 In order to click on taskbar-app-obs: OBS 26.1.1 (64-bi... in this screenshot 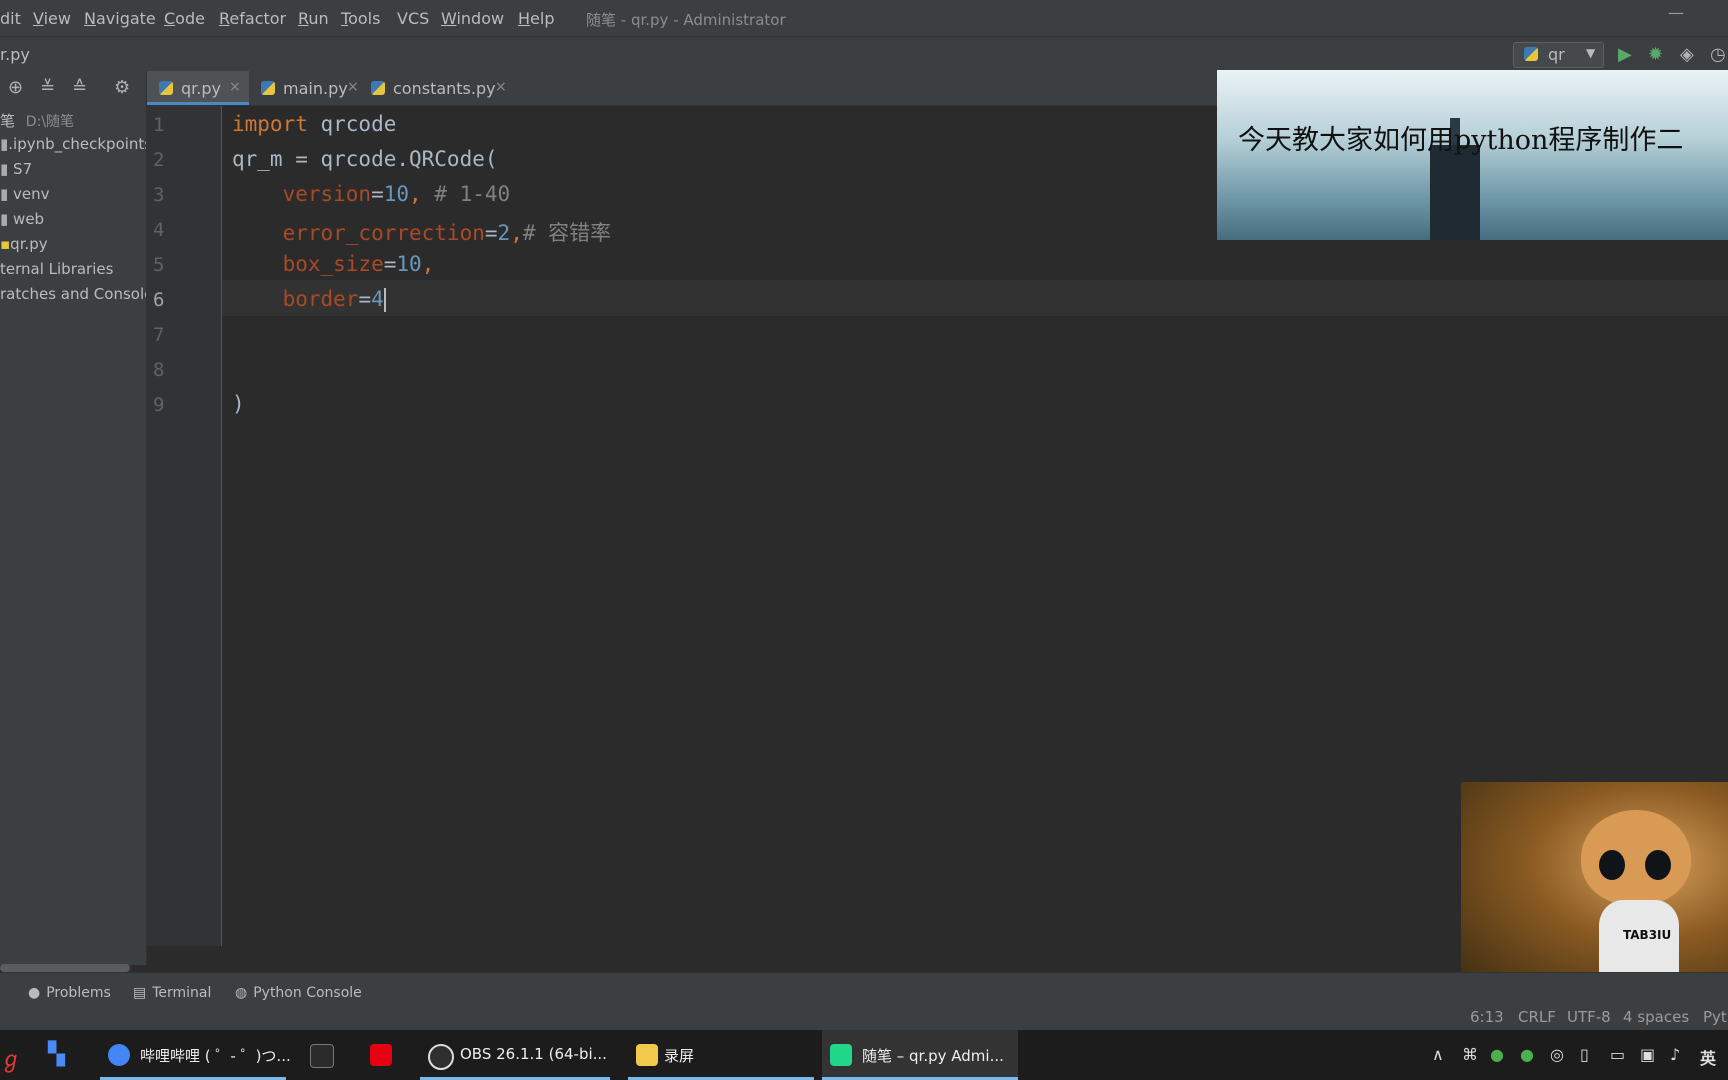, I will do `click(515, 1055)`.